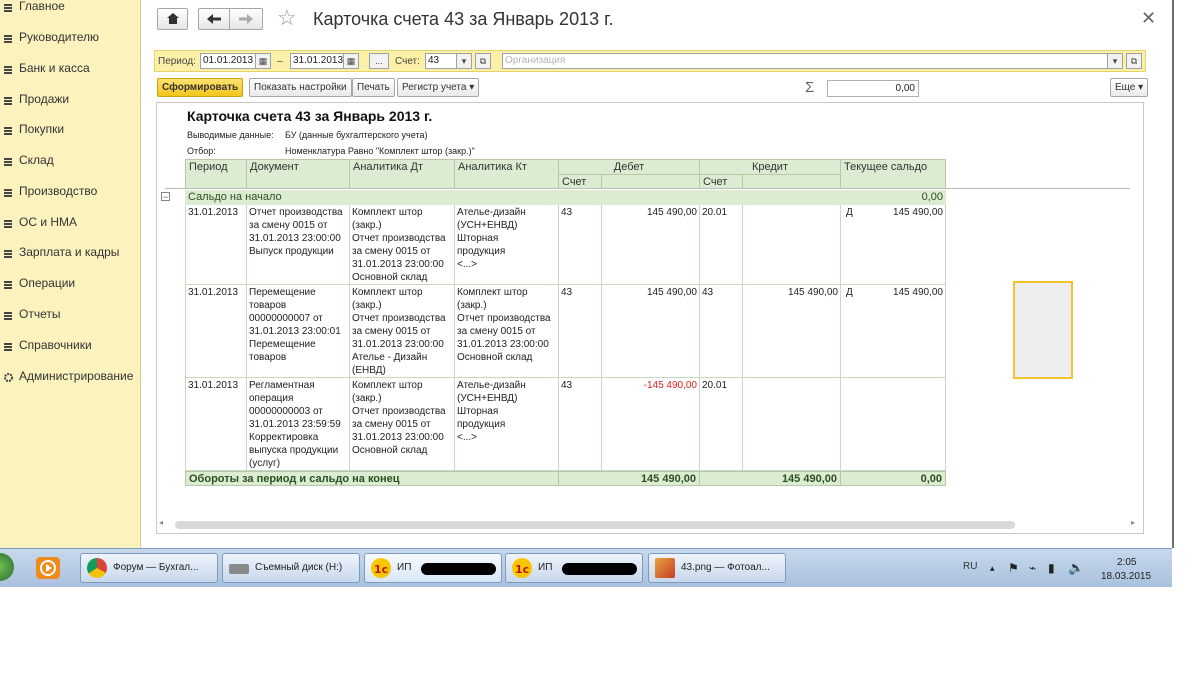  Describe the element at coordinates (172, 19) in the screenshot. I see `home-button` at that location.